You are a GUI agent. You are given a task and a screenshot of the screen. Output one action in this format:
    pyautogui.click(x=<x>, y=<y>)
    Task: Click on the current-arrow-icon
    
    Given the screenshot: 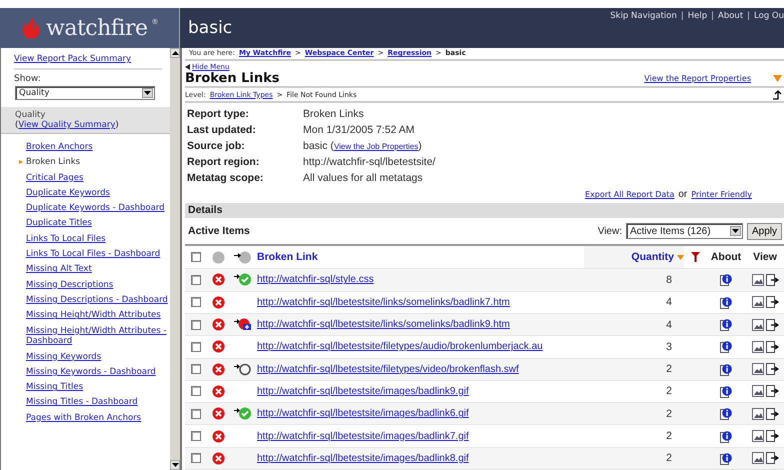 What is the action you would take?
    pyautogui.click(x=21, y=162)
    